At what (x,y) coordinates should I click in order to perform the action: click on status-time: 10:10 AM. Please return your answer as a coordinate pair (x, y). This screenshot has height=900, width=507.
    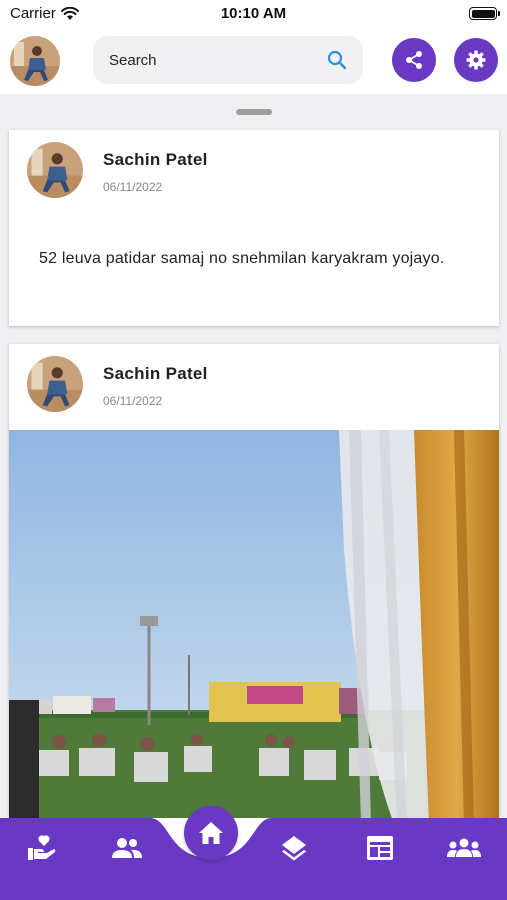
    Looking at the image, I should click on (253, 13).